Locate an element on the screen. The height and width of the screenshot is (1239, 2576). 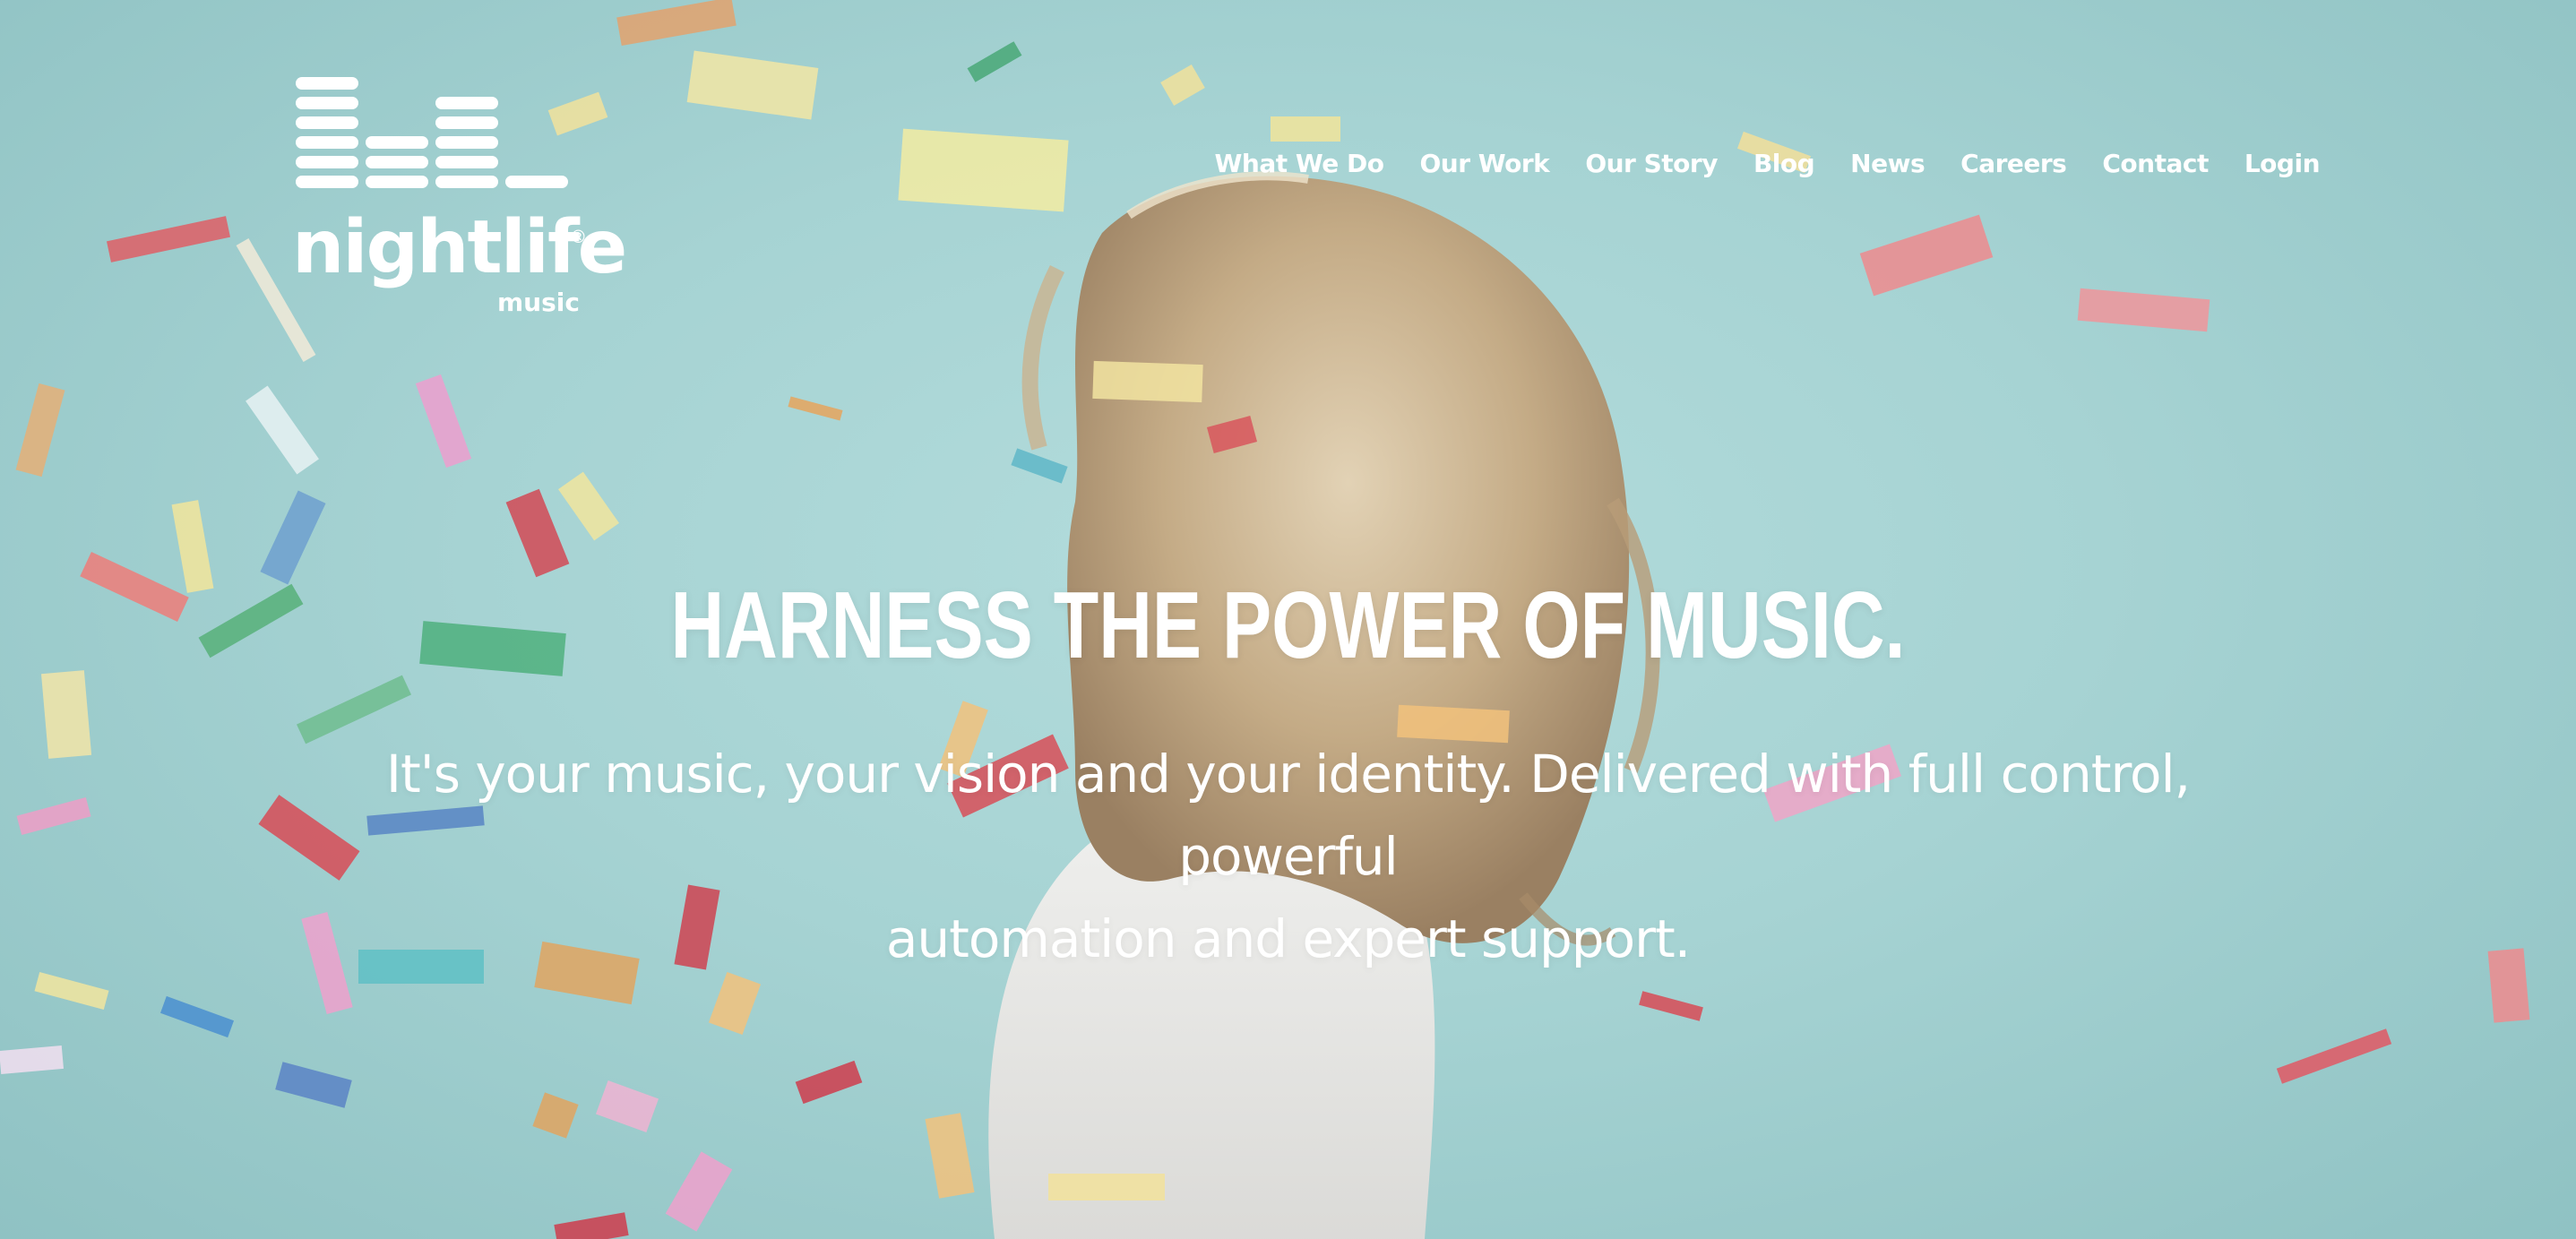
hero-headline: HARNESS THE POWER OF MUSIC. is located at coordinates (1288, 625).